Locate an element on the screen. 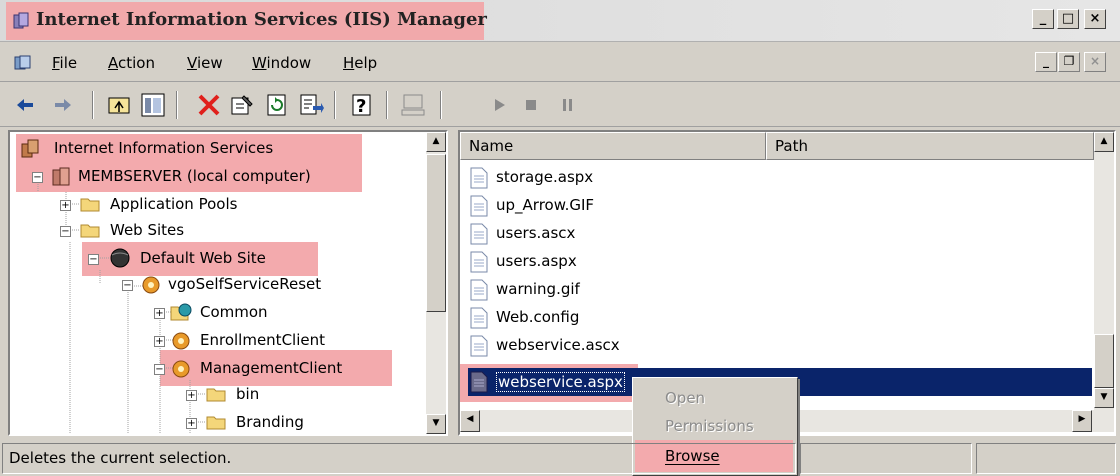 This screenshot has height=476, width=1120. file-name: webservice.aspx is located at coordinates (560, 382).